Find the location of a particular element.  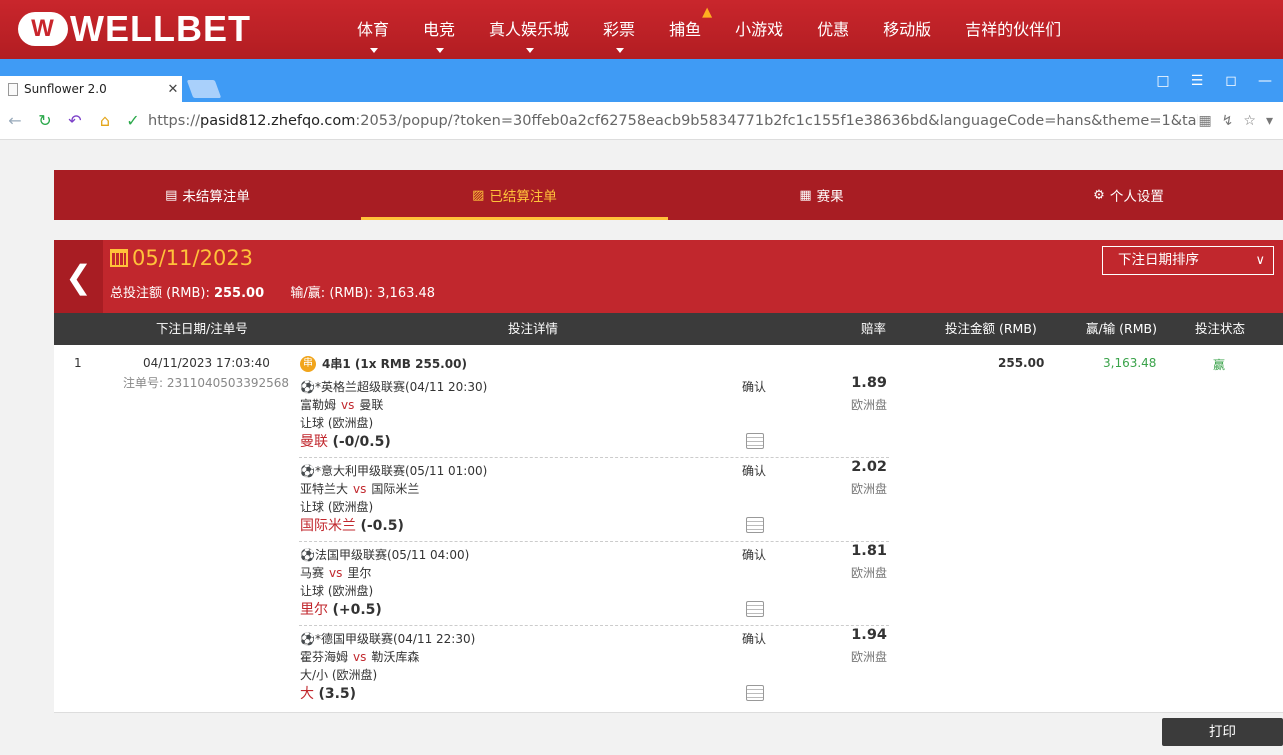

window-controls: □ ☰ ◻ — is located at coordinates (1214, 81).